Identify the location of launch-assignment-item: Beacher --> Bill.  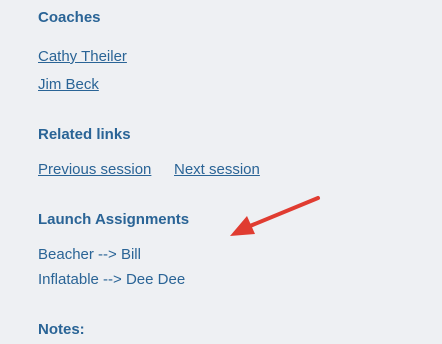
(89, 254).